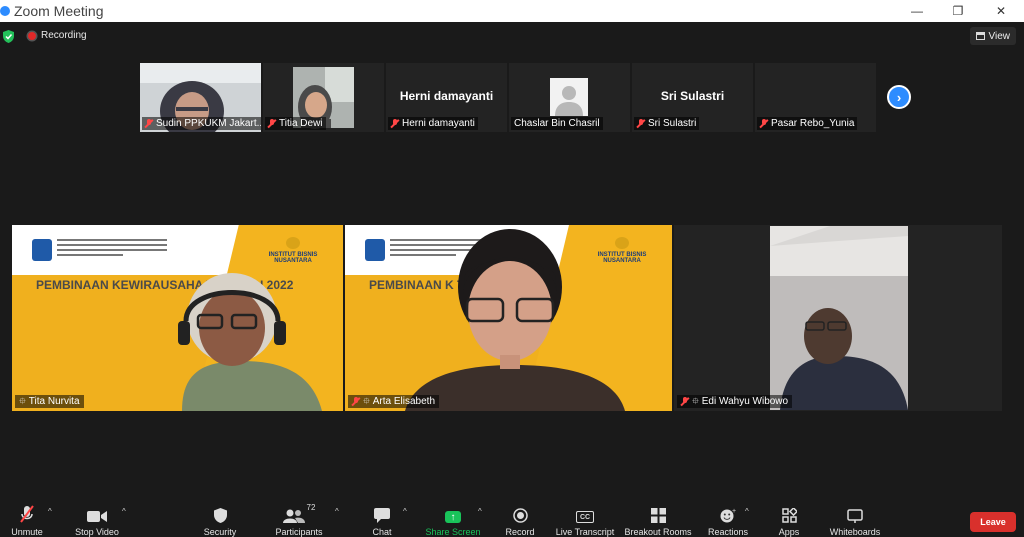  I want to click on participant-name-label: Titia Dewi, so click(295, 123).